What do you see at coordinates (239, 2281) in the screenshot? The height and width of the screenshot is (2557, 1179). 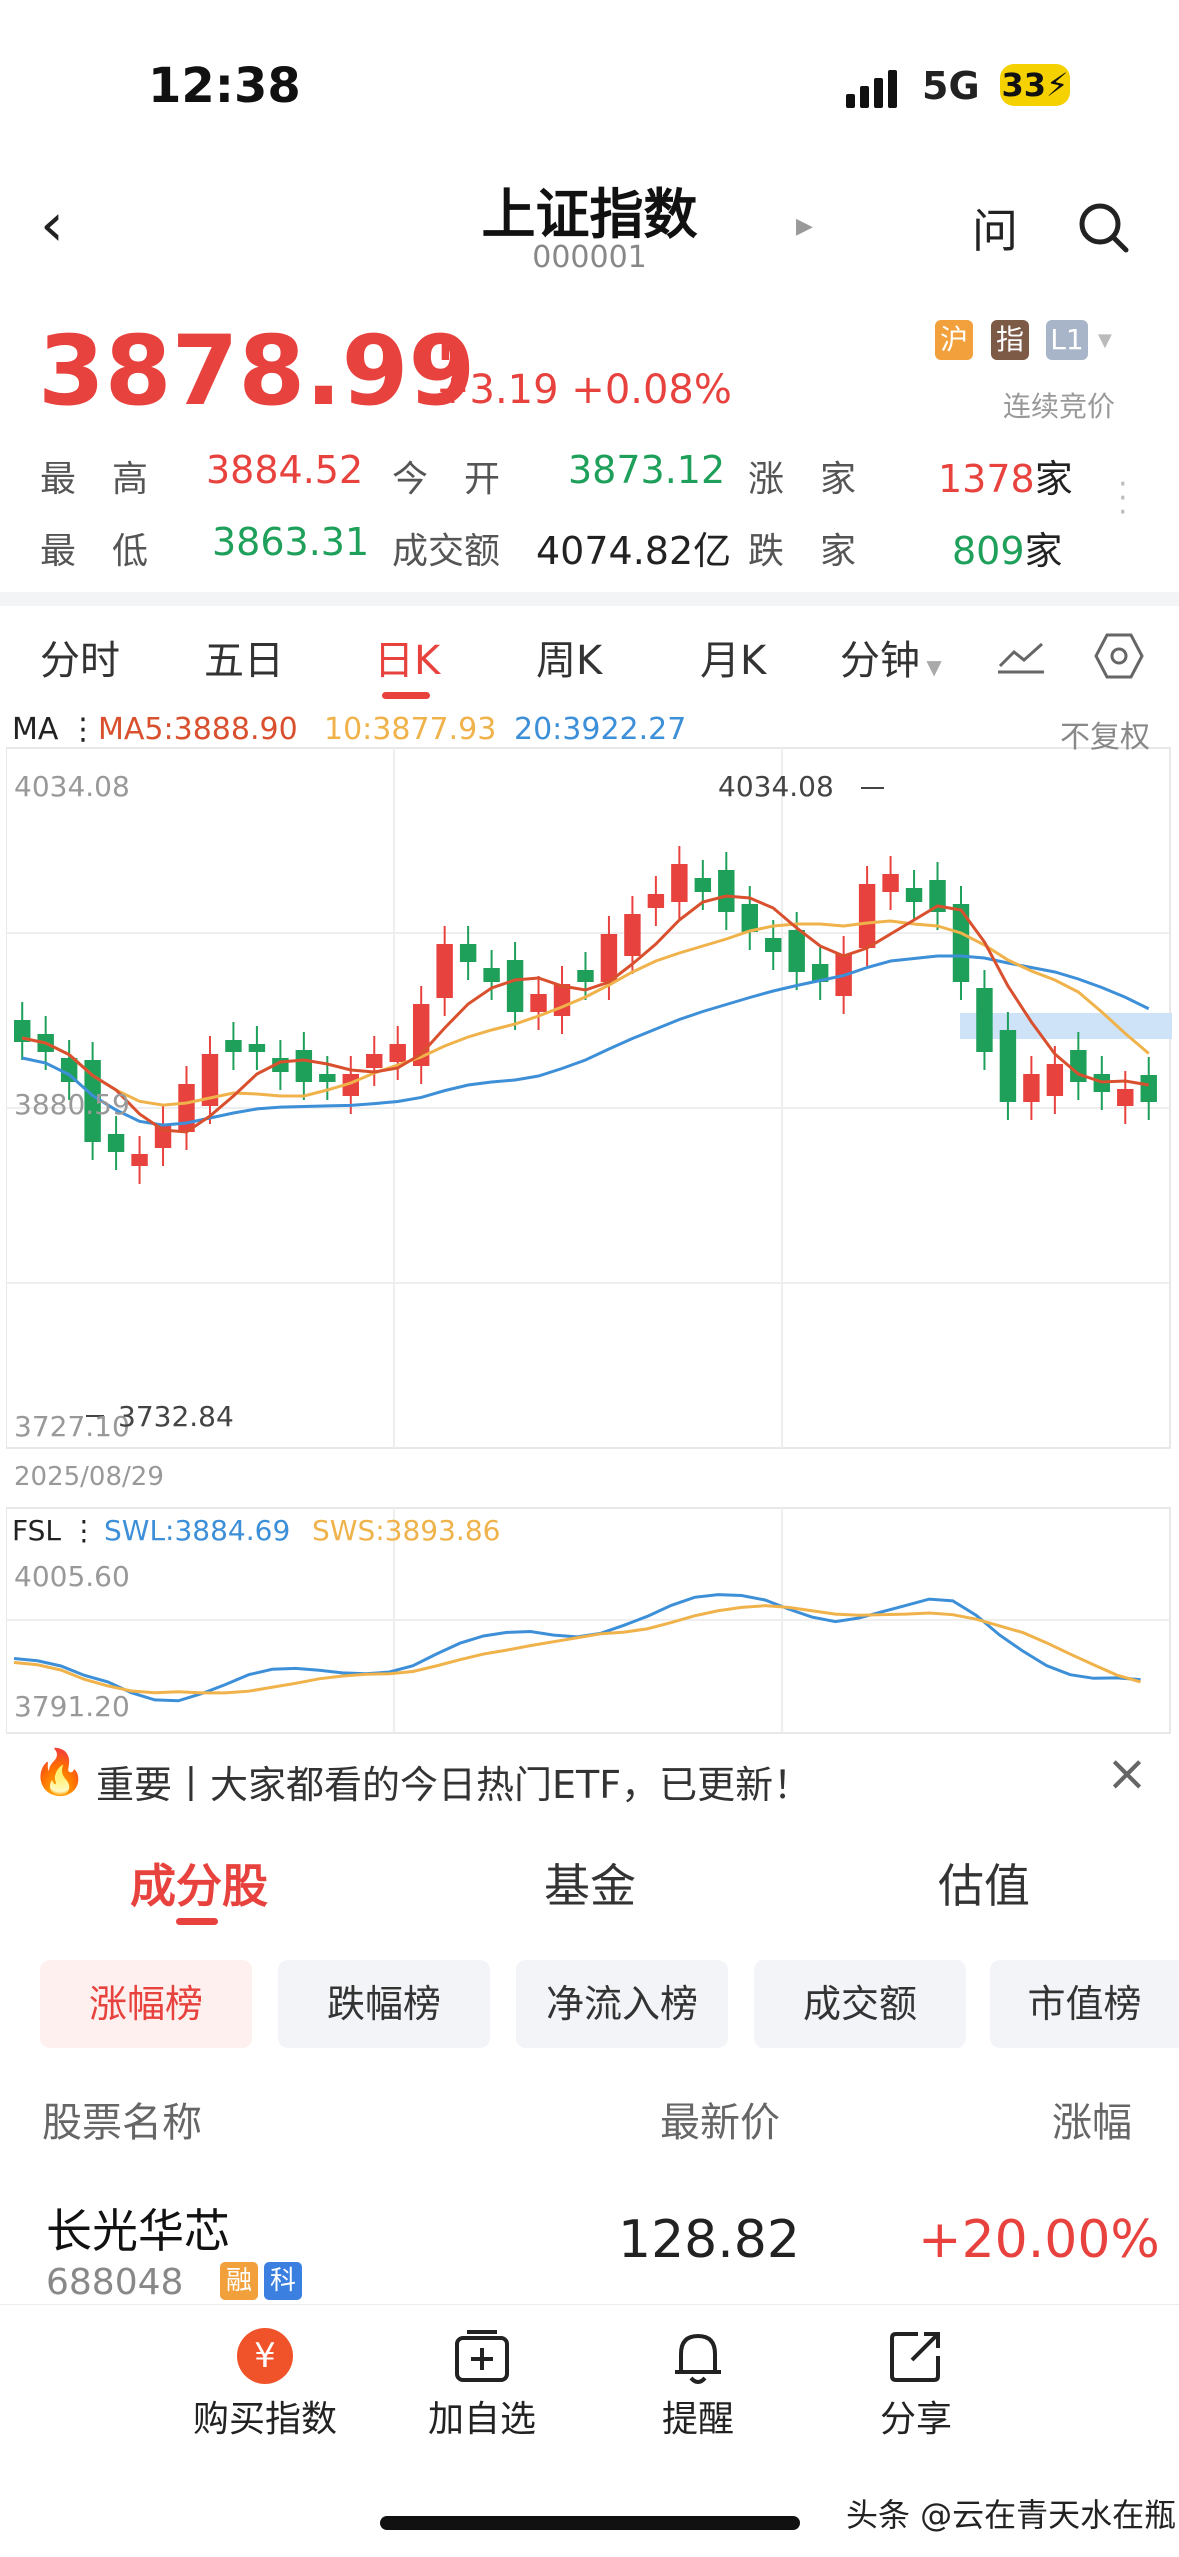 I see `margin-badge: 融` at bounding box center [239, 2281].